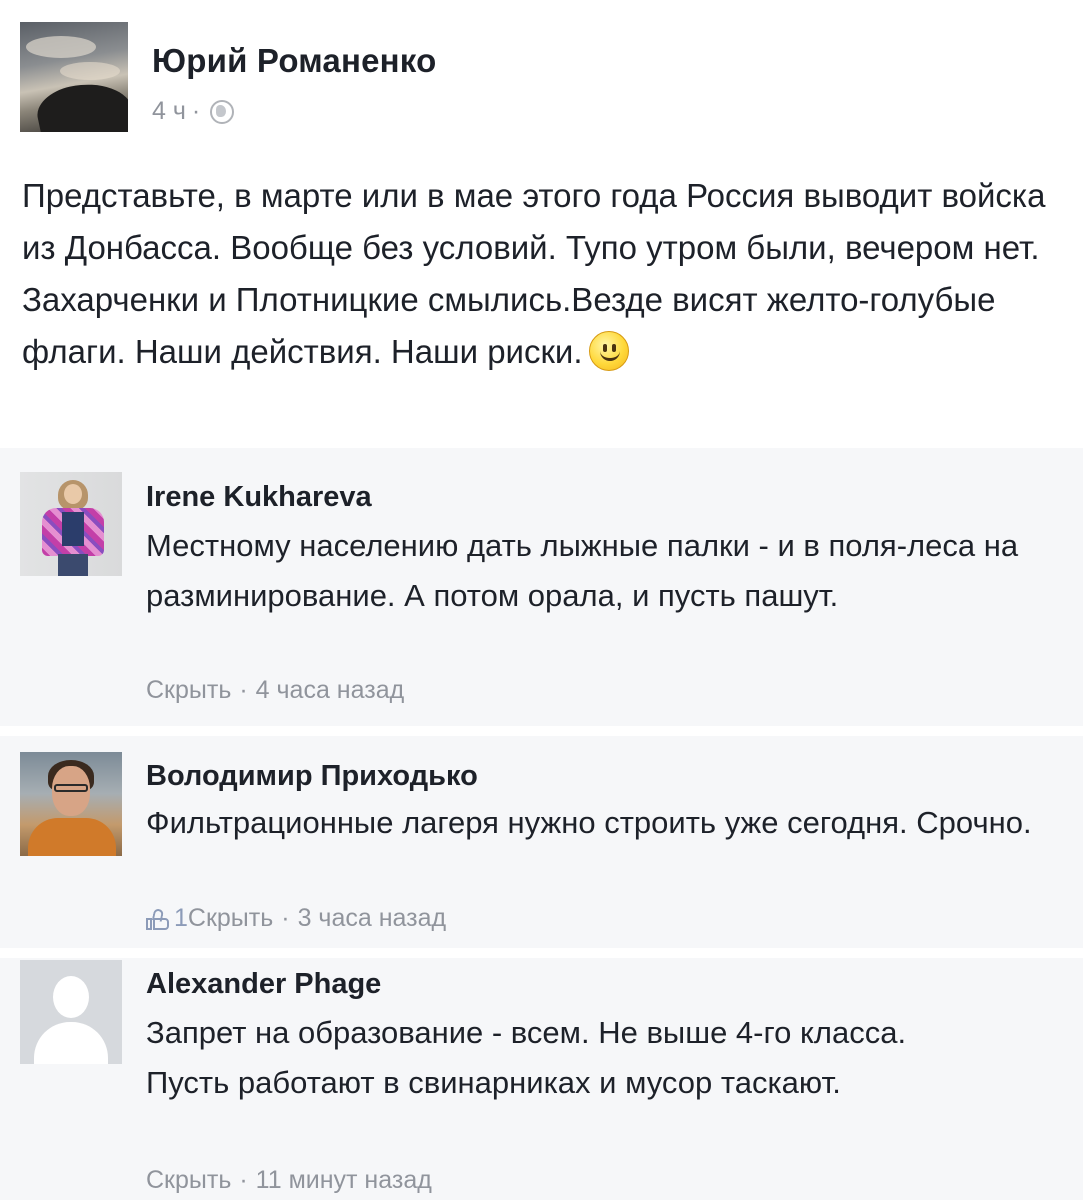 Image resolution: width=1083 pixels, height=1200 pixels. I want to click on comment-meta: Скрыть · 4 часа назад, so click(275, 690).